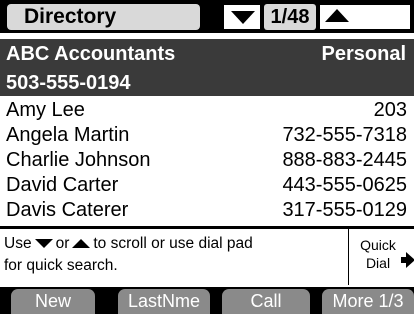  I want to click on directory-entry: Angela Martin 732-555-7318, so click(207, 135).